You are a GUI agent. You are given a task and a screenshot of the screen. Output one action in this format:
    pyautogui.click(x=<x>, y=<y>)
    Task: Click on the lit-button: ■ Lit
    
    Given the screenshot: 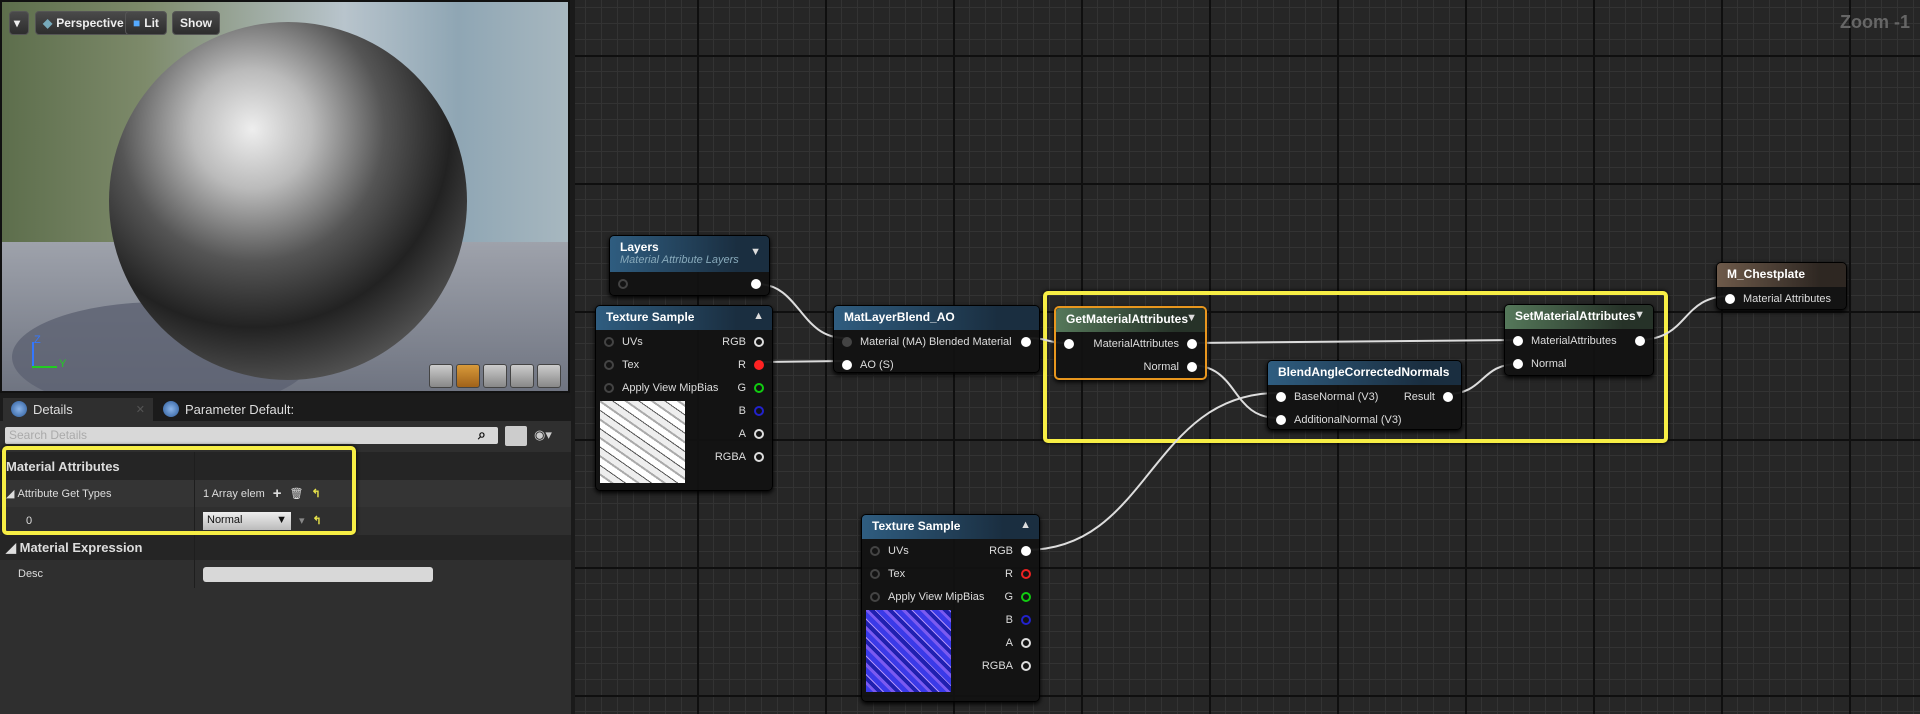 What is the action you would take?
    pyautogui.click(x=146, y=23)
    